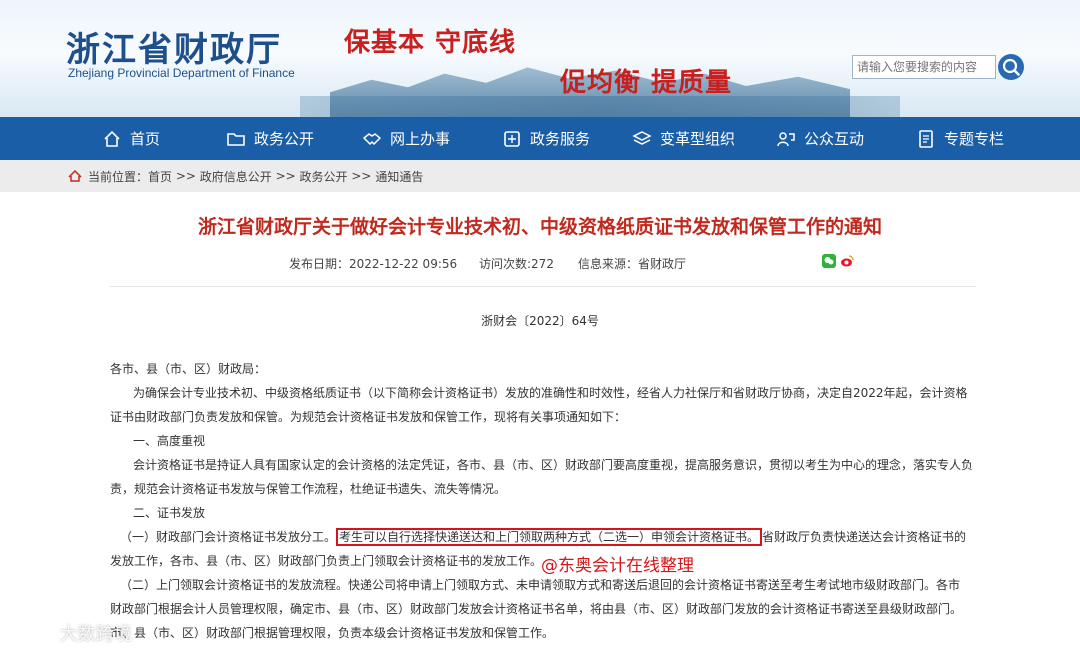 This screenshot has width=1080, height=649. What do you see at coordinates (834, 139) in the screenshot?
I see `nav-label: 公众互动` at bounding box center [834, 139].